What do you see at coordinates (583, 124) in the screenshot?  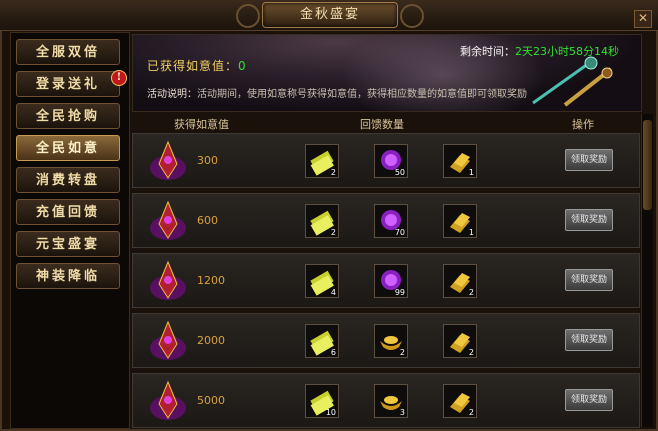 I see `header-action: 操作` at bounding box center [583, 124].